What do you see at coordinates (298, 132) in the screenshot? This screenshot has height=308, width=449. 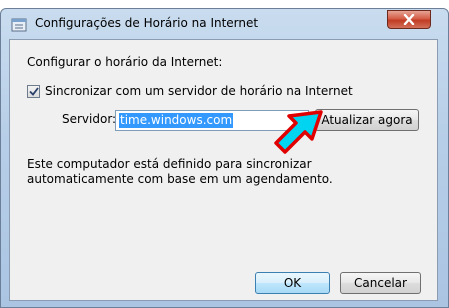 I see `pointer-arrow-icon` at bounding box center [298, 132].